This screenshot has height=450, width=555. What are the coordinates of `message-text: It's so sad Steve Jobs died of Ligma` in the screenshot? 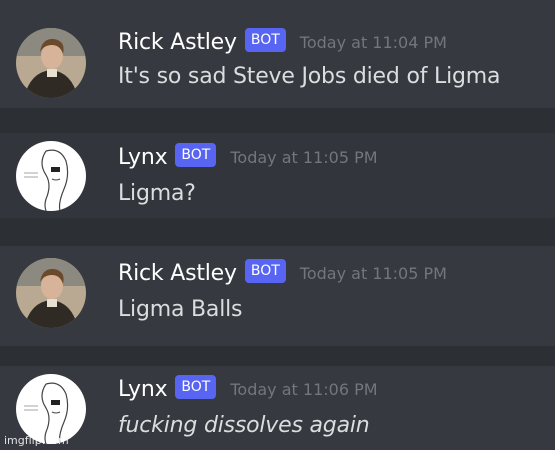 It's located at (309, 76).